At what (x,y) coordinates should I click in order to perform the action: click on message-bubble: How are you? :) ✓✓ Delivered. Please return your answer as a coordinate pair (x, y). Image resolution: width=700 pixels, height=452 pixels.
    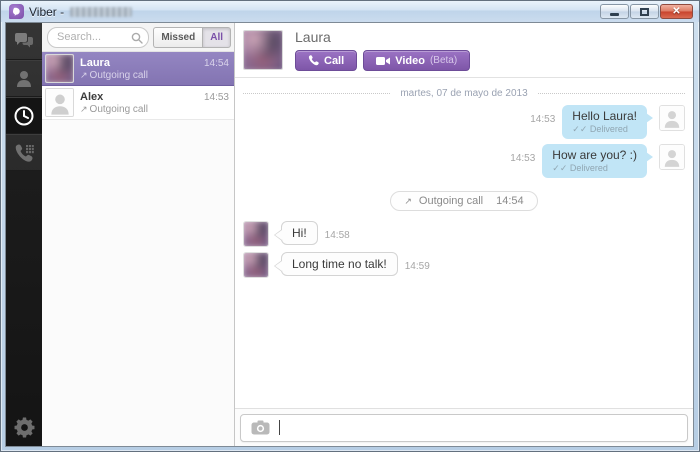
    Looking at the image, I should click on (597, 161).